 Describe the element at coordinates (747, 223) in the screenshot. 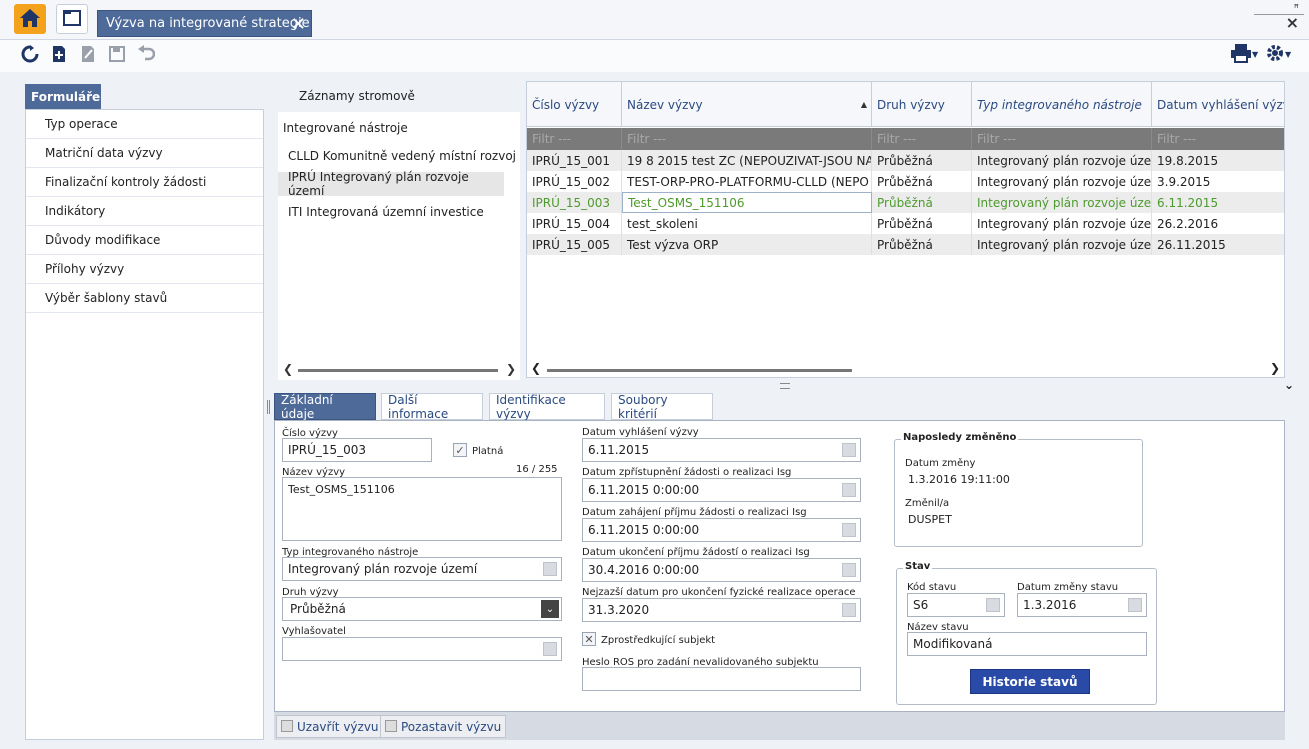

I see `cell-nazev: test_skoleni` at that location.